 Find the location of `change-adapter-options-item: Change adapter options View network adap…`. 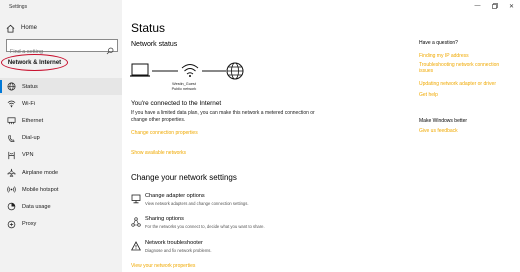

change-adapter-options-item: Change adapter options View network adap… is located at coordinates (246, 202).